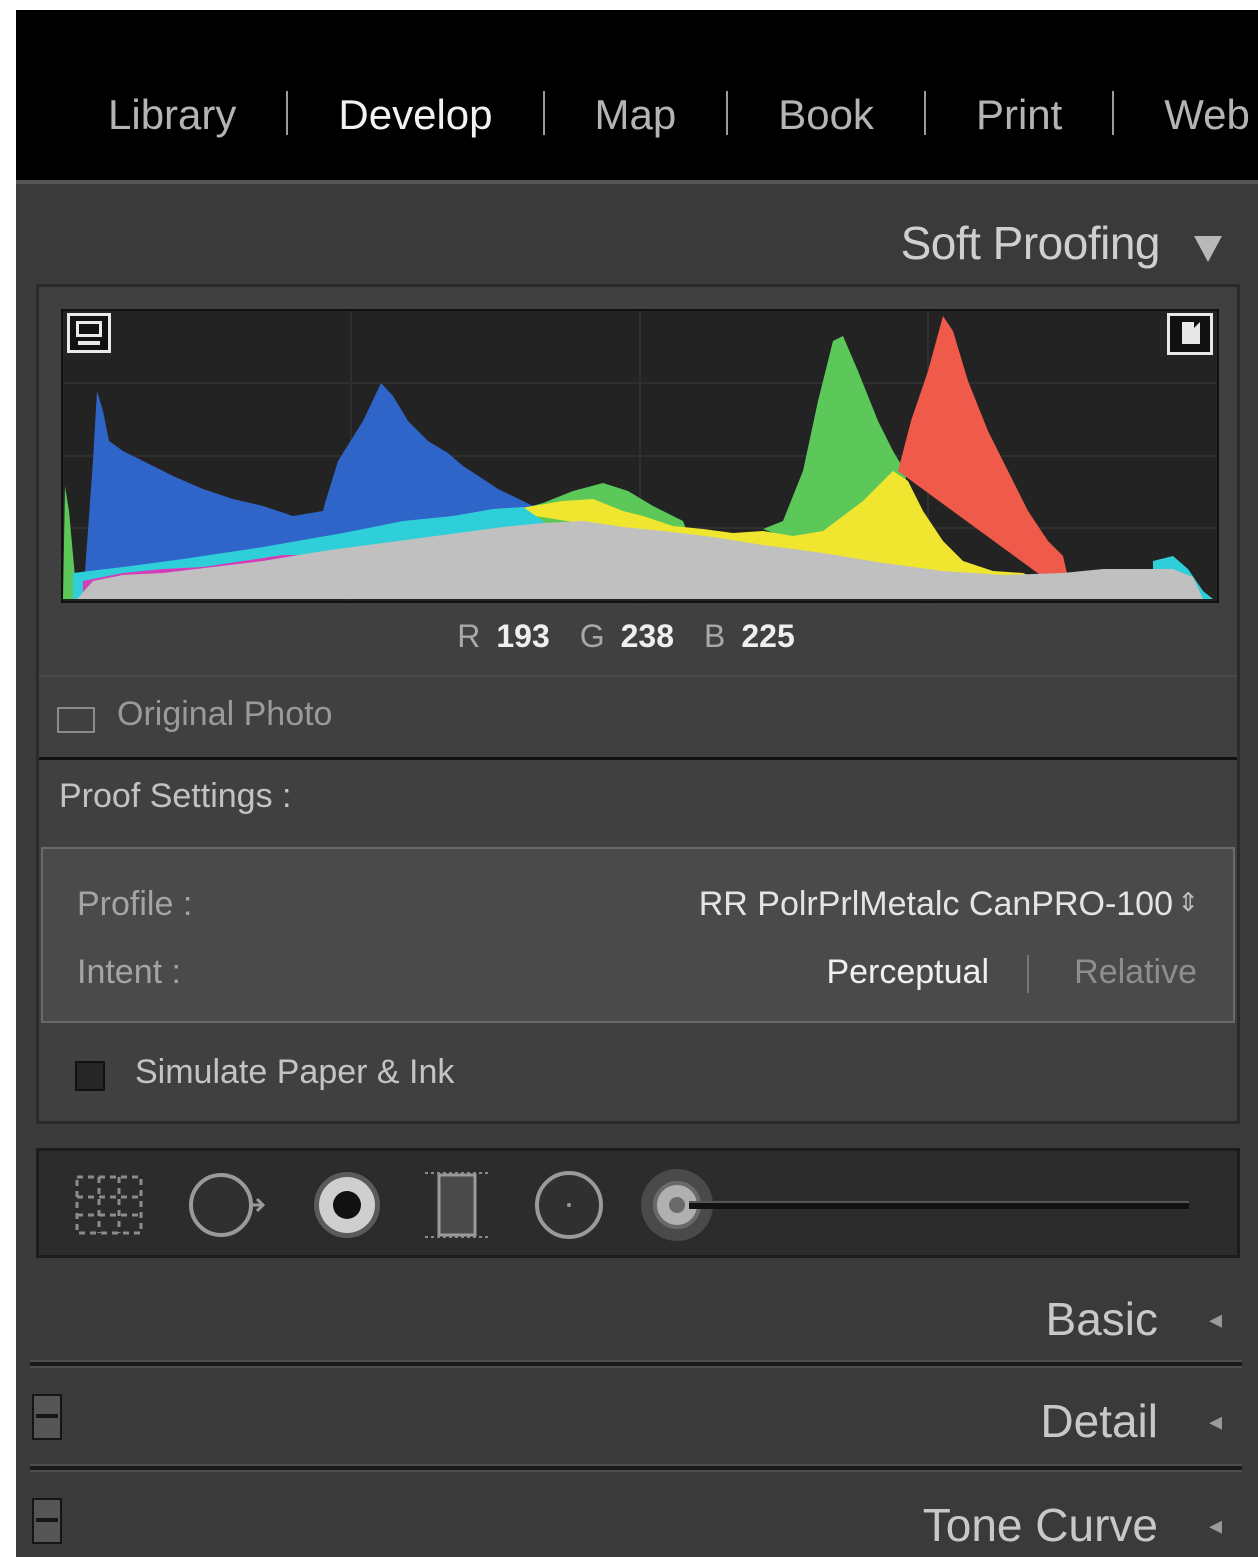  What do you see at coordinates (1030, 243) in the screenshot?
I see `soft-proofing-title: Soft Proofing` at bounding box center [1030, 243].